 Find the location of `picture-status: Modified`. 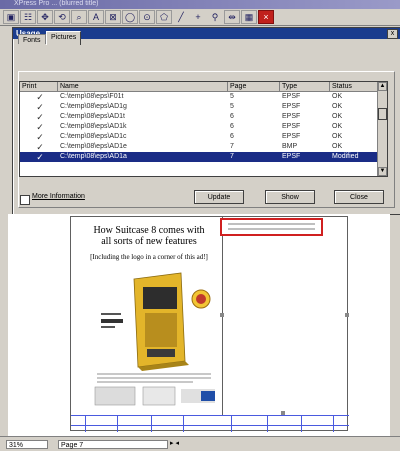

picture-status: Modified is located at coordinates (345, 156).